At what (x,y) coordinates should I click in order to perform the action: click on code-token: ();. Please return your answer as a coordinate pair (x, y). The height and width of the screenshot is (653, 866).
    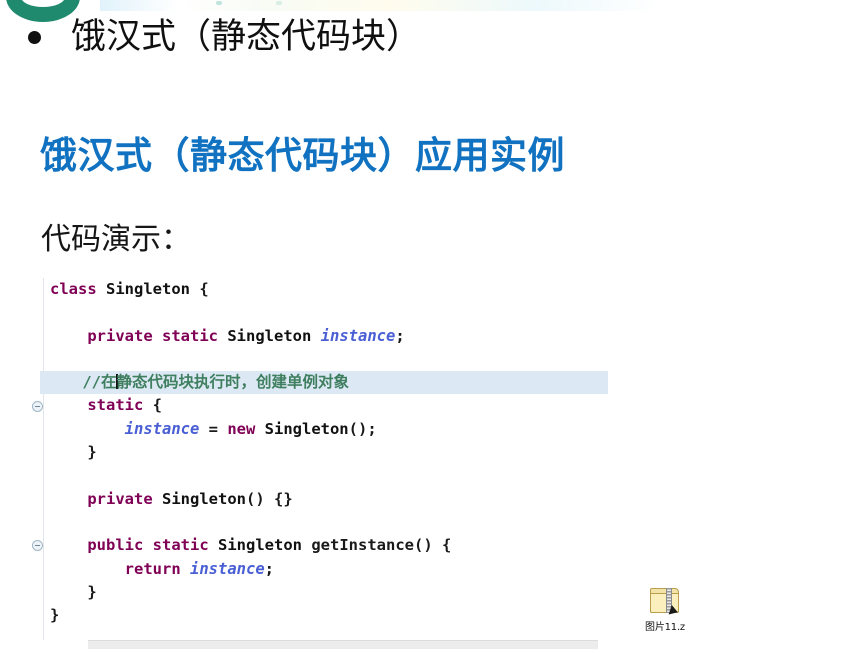
    Looking at the image, I should click on (362, 428).